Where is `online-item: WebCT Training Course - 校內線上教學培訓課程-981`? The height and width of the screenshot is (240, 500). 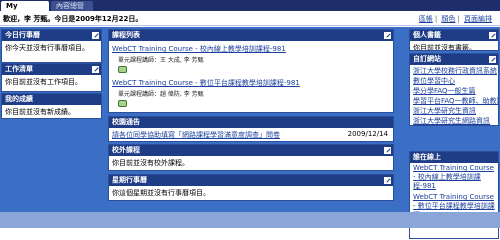 online-item: WebCT Training Course - 校內線上教學培訓課程-981 is located at coordinates (454, 177).